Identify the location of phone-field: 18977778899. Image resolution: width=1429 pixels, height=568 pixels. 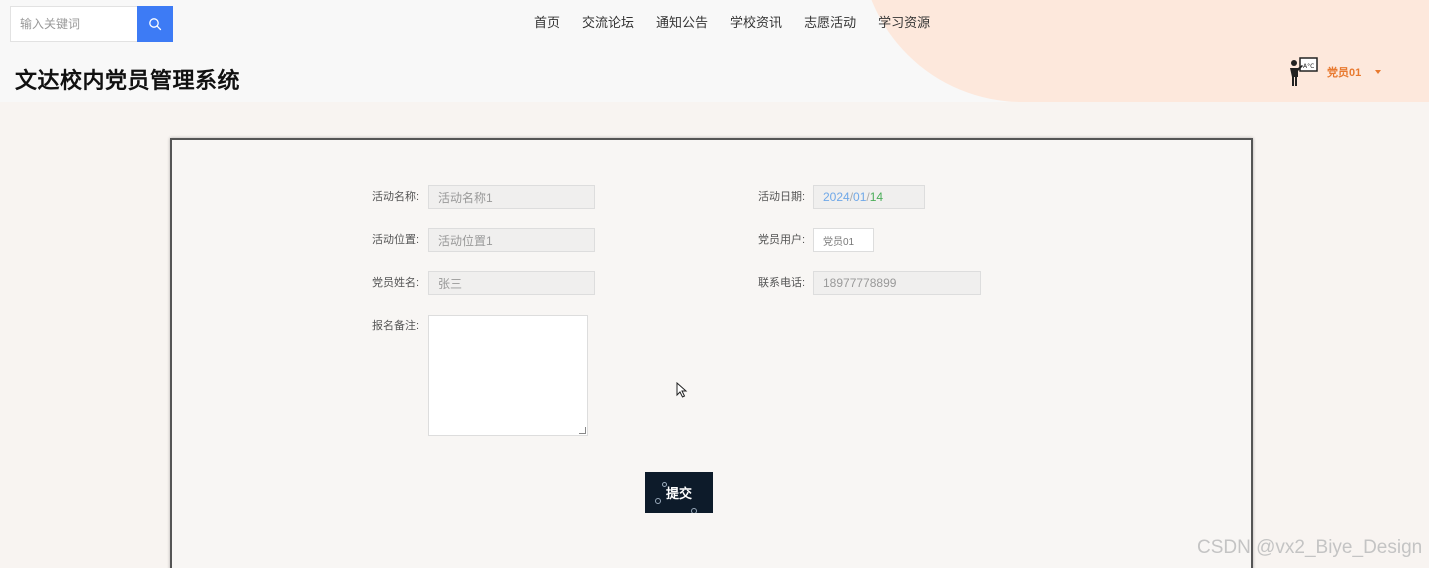
(897, 283).